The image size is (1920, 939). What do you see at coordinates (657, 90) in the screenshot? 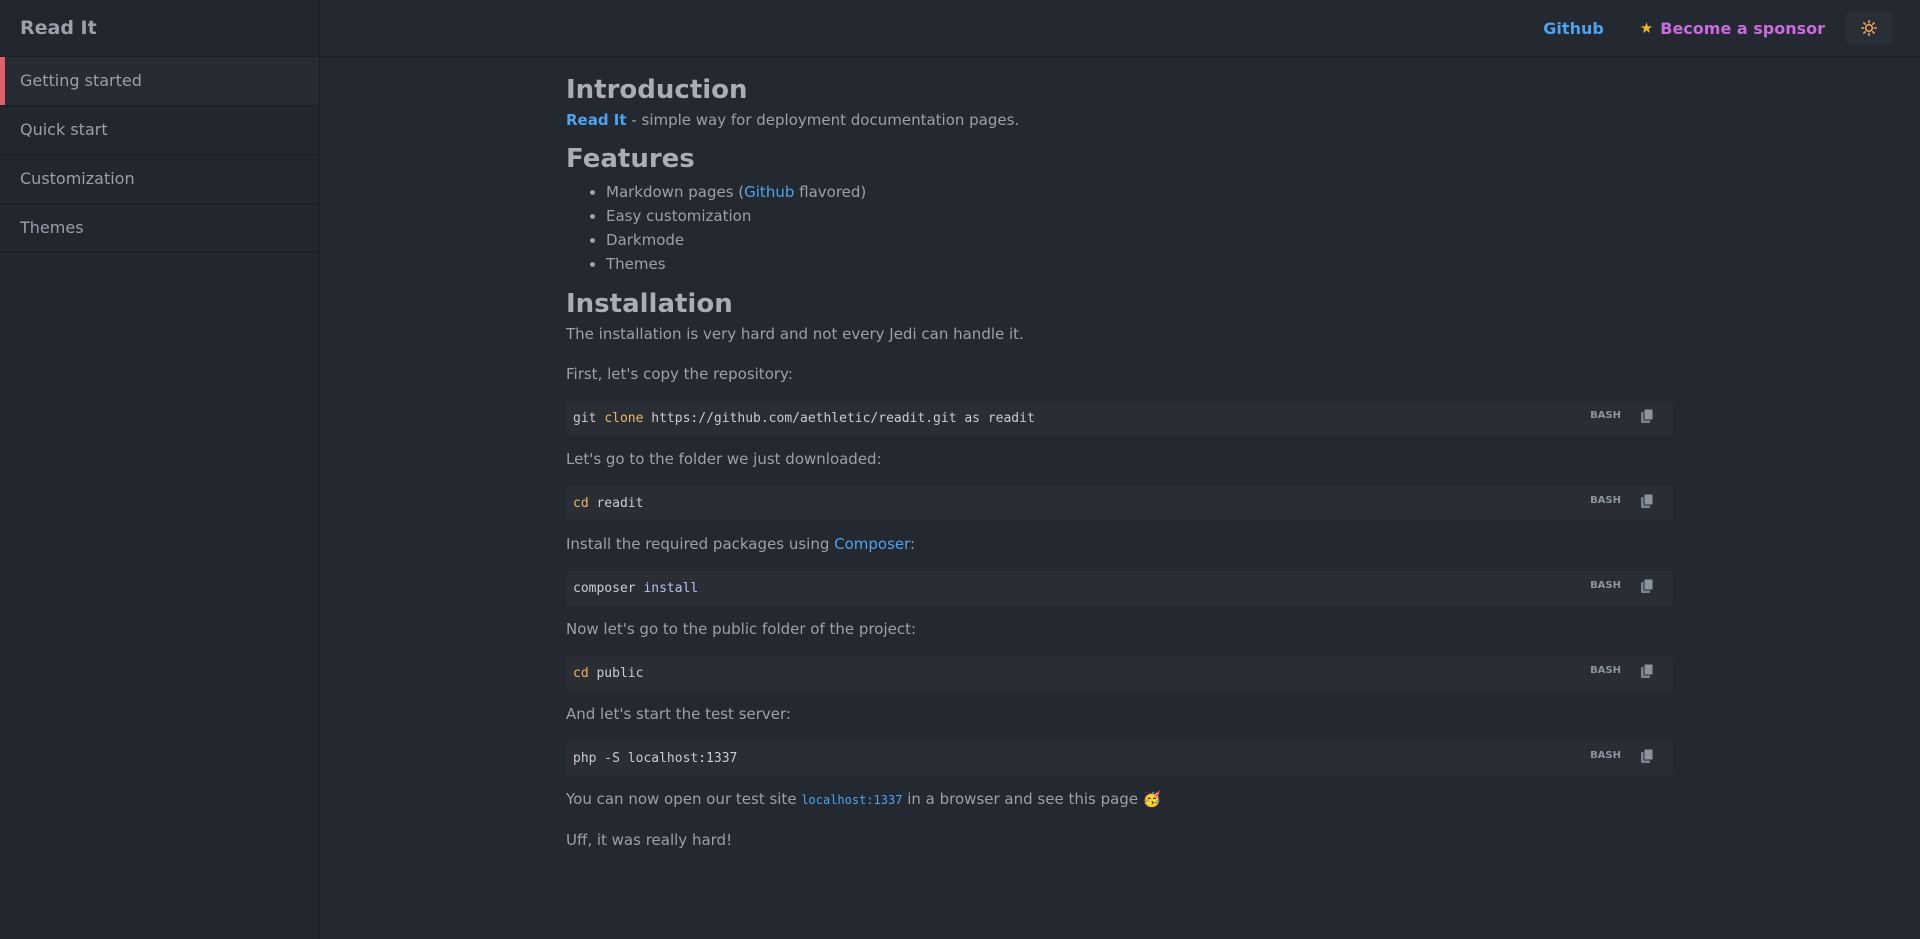
I see `heading-introduction: Introduction` at bounding box center [657, 90].